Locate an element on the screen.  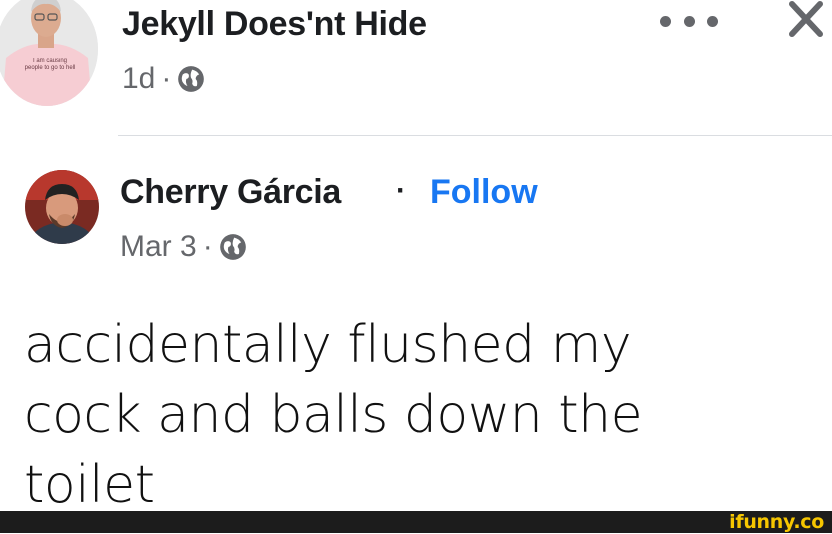
shared-post-avatar-image is located at coordinates (62, 207).